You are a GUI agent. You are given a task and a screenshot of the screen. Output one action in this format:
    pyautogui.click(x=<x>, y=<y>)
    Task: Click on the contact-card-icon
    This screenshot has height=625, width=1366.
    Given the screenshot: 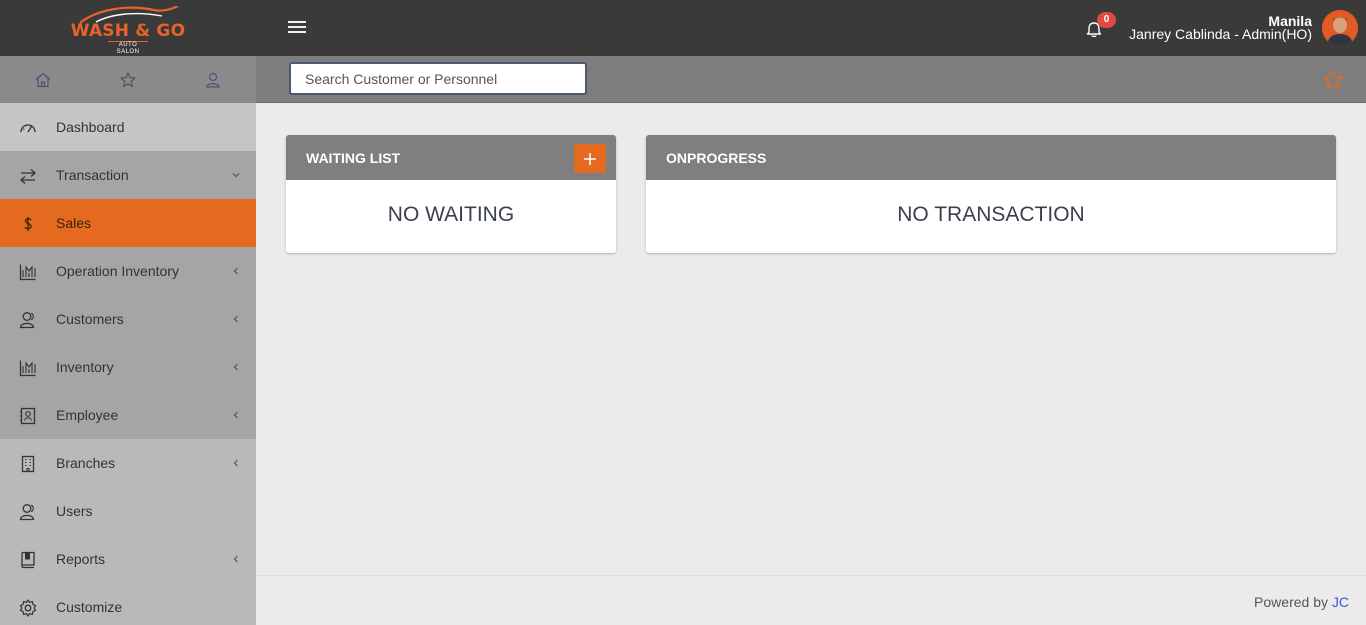 What is the action you would take?
    pyautogui.click(x=27, y=416)
    